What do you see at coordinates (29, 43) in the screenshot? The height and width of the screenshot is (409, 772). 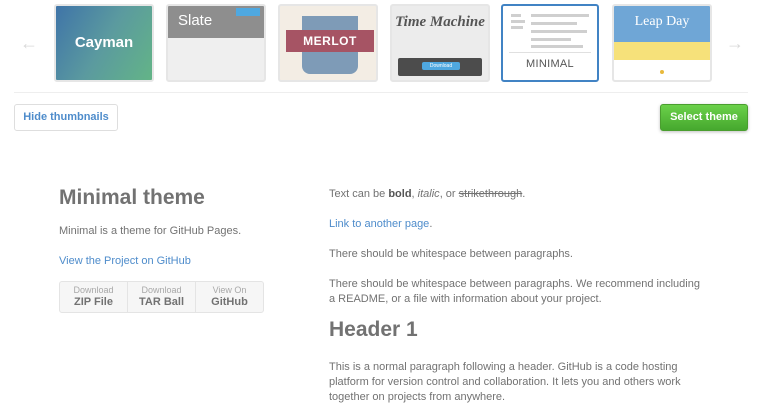 I see `prev-arrow-icon: ←` at bounding box center [29, 43].